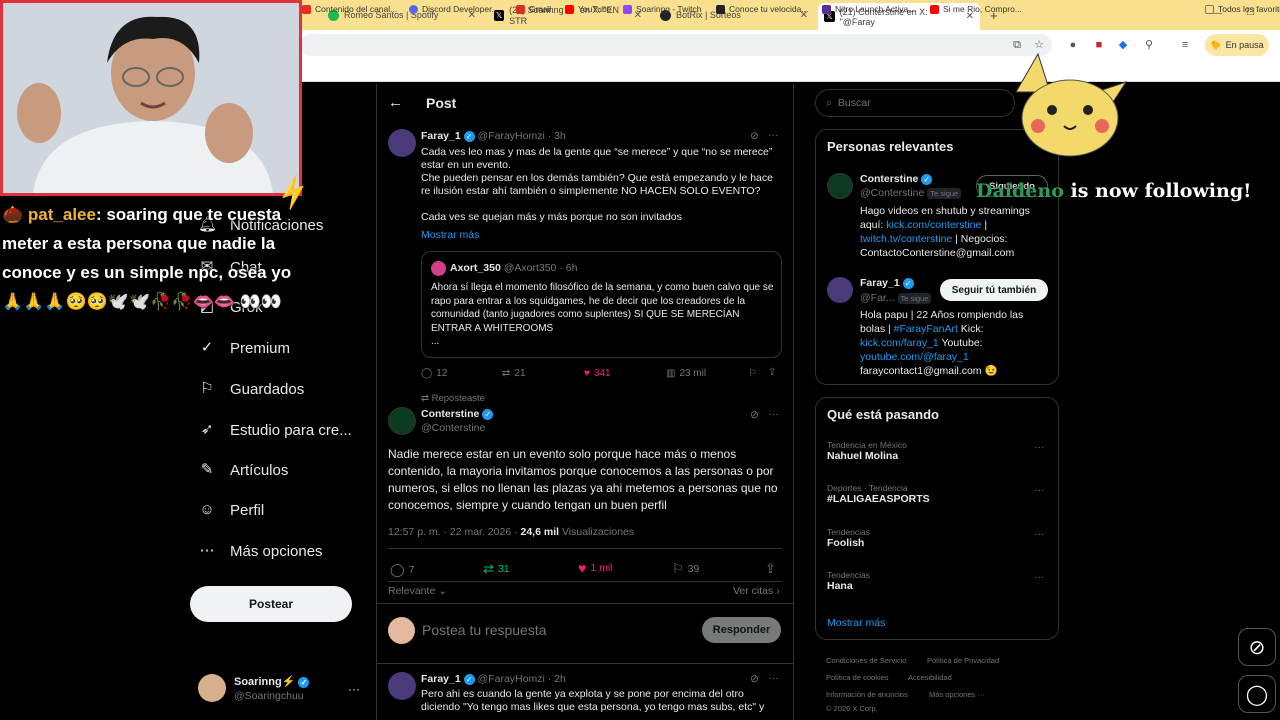  Describe the element at coordinates (937, 494) in the screenshot. I see `trend-item: Deportes · Tendencia #LALIGAEASPORTS` at that location.